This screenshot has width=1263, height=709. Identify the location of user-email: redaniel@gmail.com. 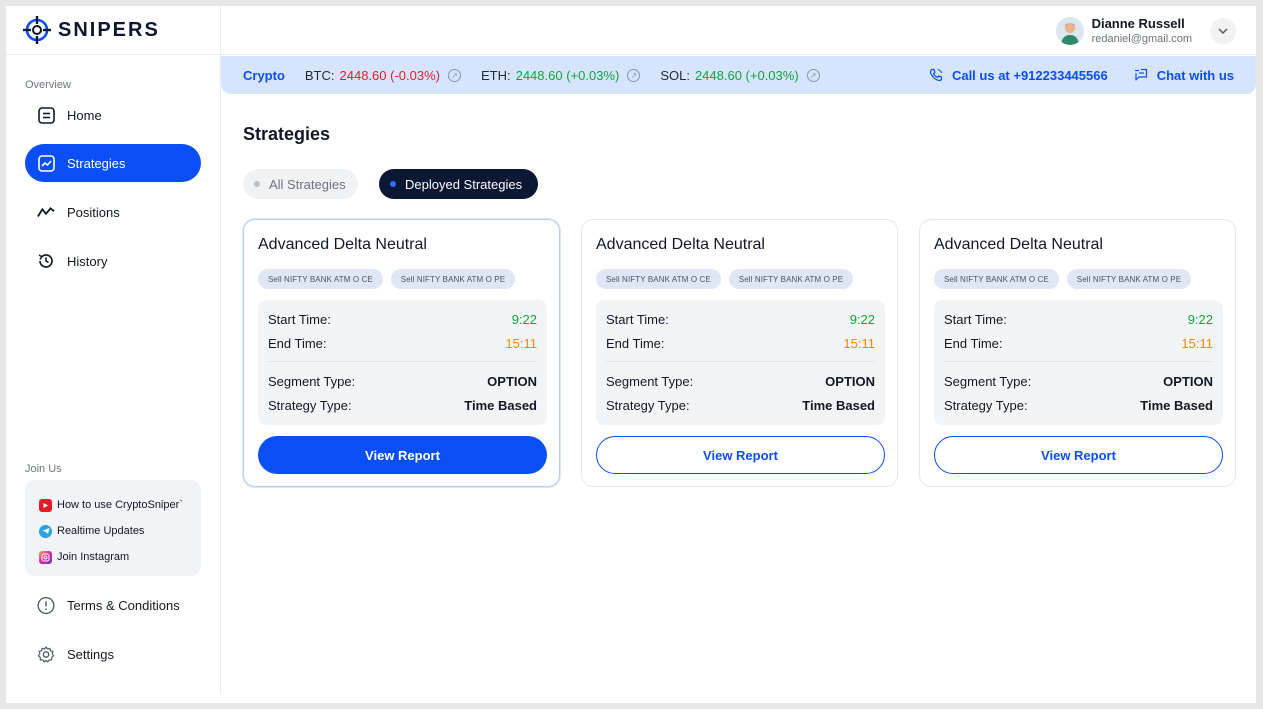
(1141, 39).